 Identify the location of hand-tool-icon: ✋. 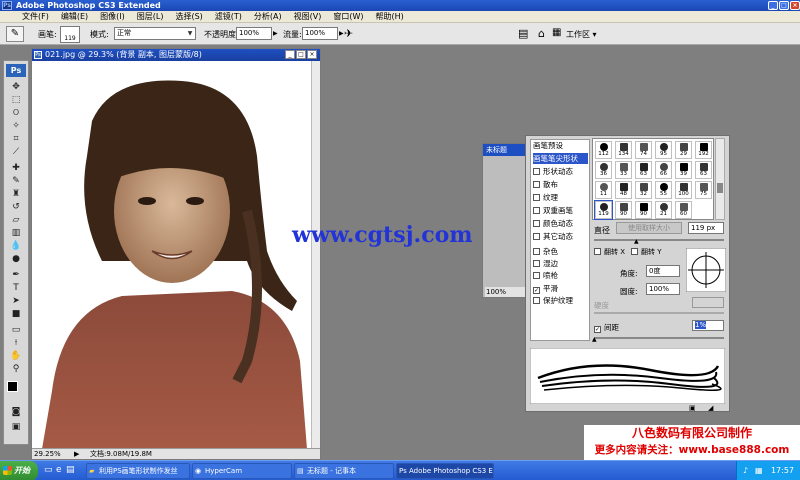
(16, 356).